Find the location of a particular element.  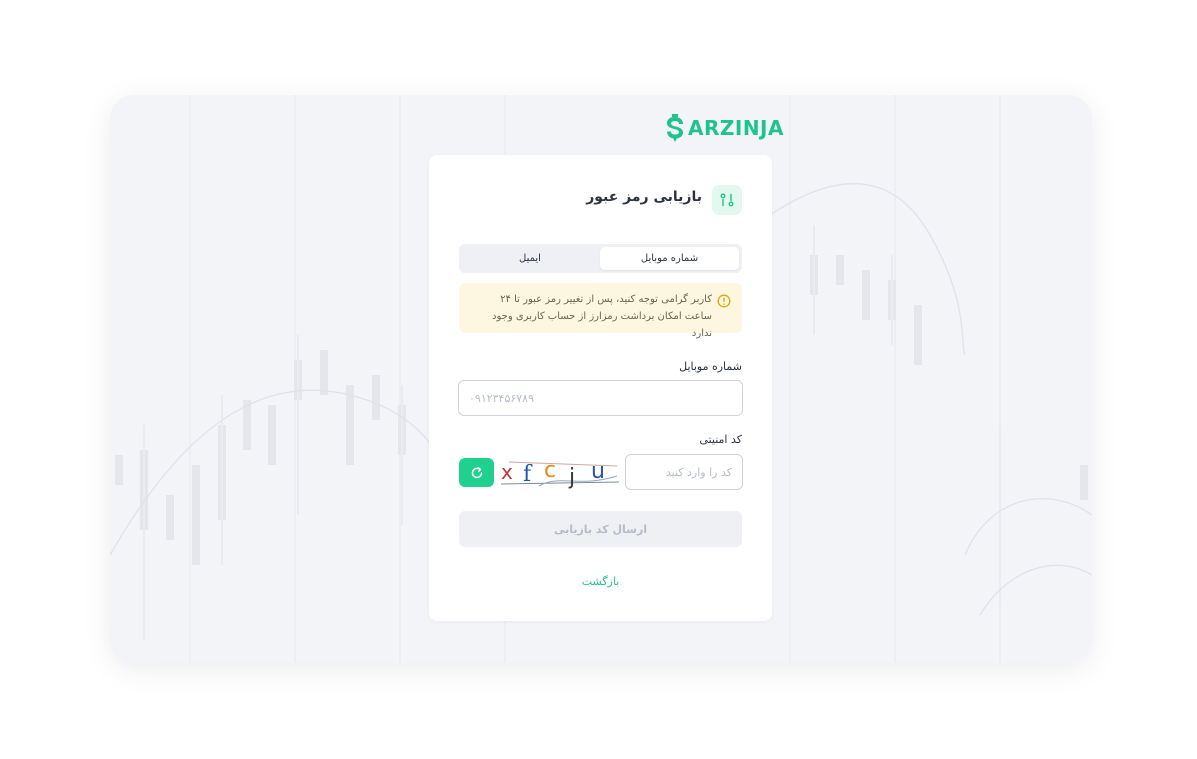

svg-text: u is located at coordinates (598, 471).